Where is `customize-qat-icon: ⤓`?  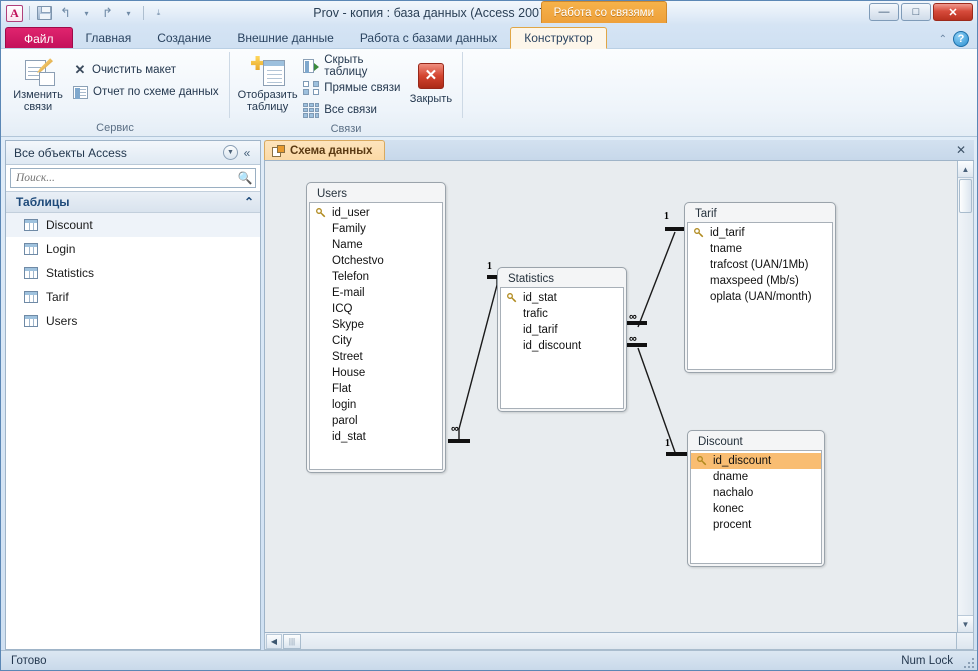 customize-qat-icon: ⤓ is located at coordinates (158, 13).